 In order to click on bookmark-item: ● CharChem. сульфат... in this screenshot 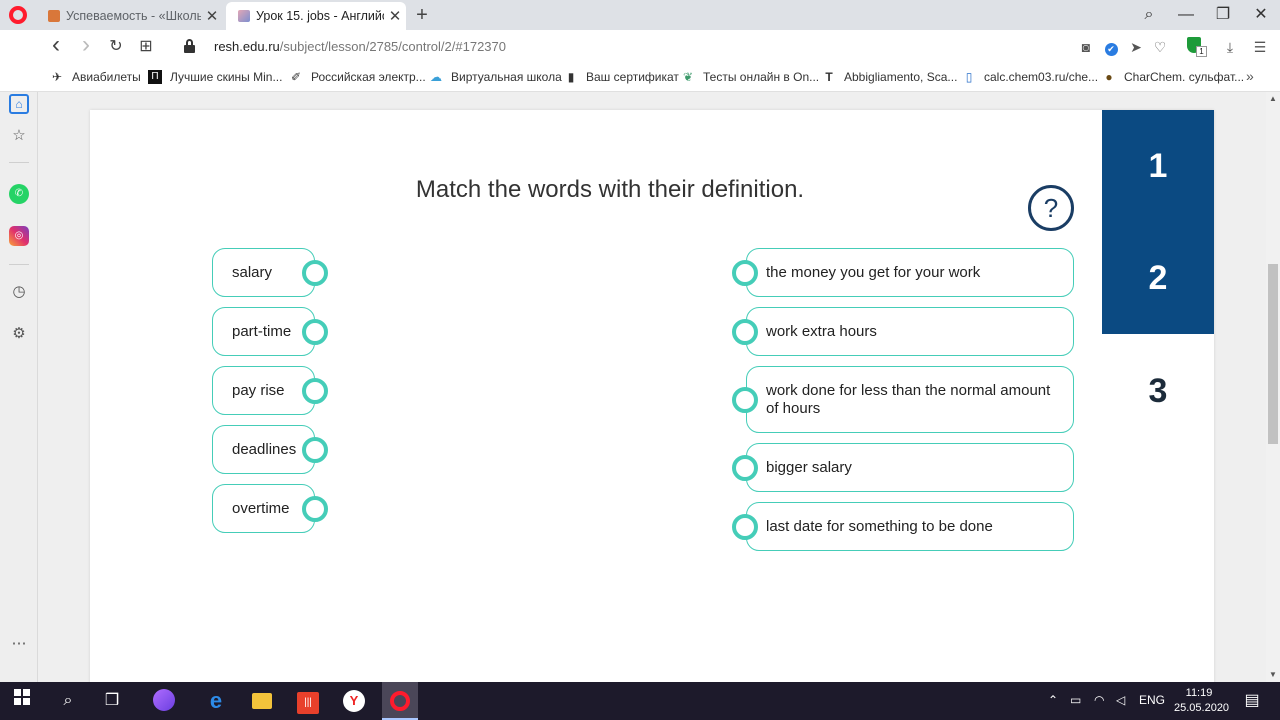, I will do `click(1173, 77)`.